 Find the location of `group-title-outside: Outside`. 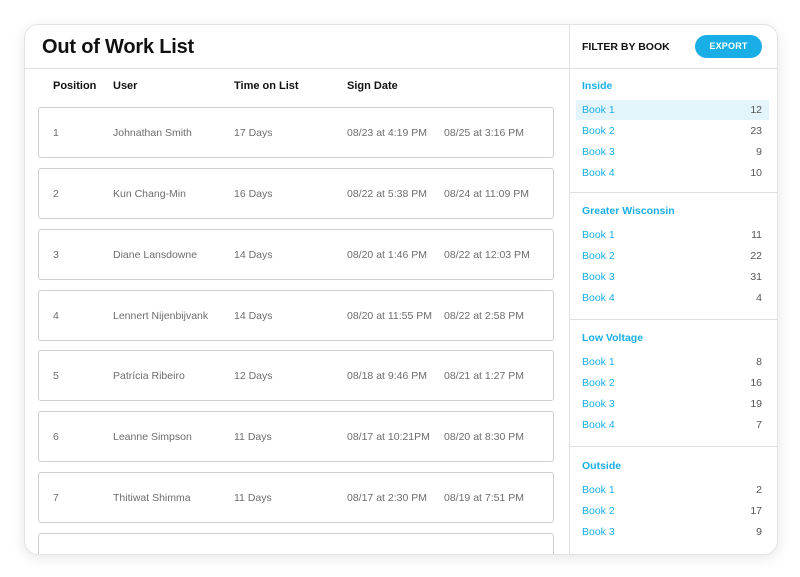

group-title-outside: Outside is located at coordinates (602, 466).